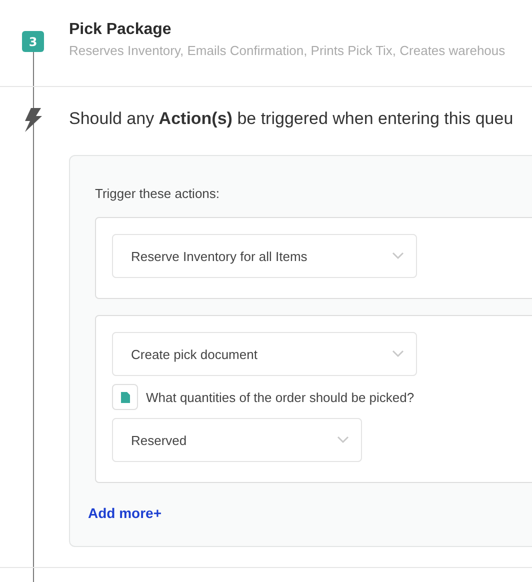 Image resolution: width=532 pixels, height=582 pixels. Describe the element at coordinates (237, 440) in the screenshot. I see `dropdown-field: Reserved` at that location.